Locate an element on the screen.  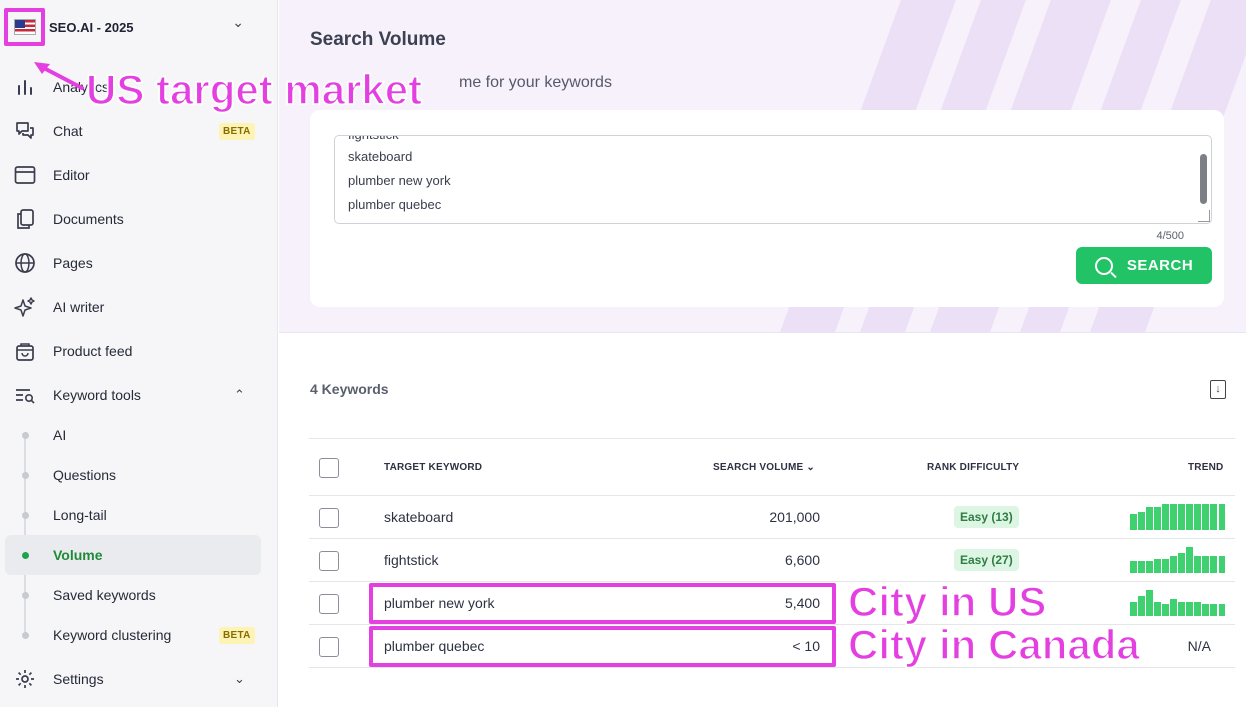
sidebar-item-label: AI writer is located at coordinates (79, 307).